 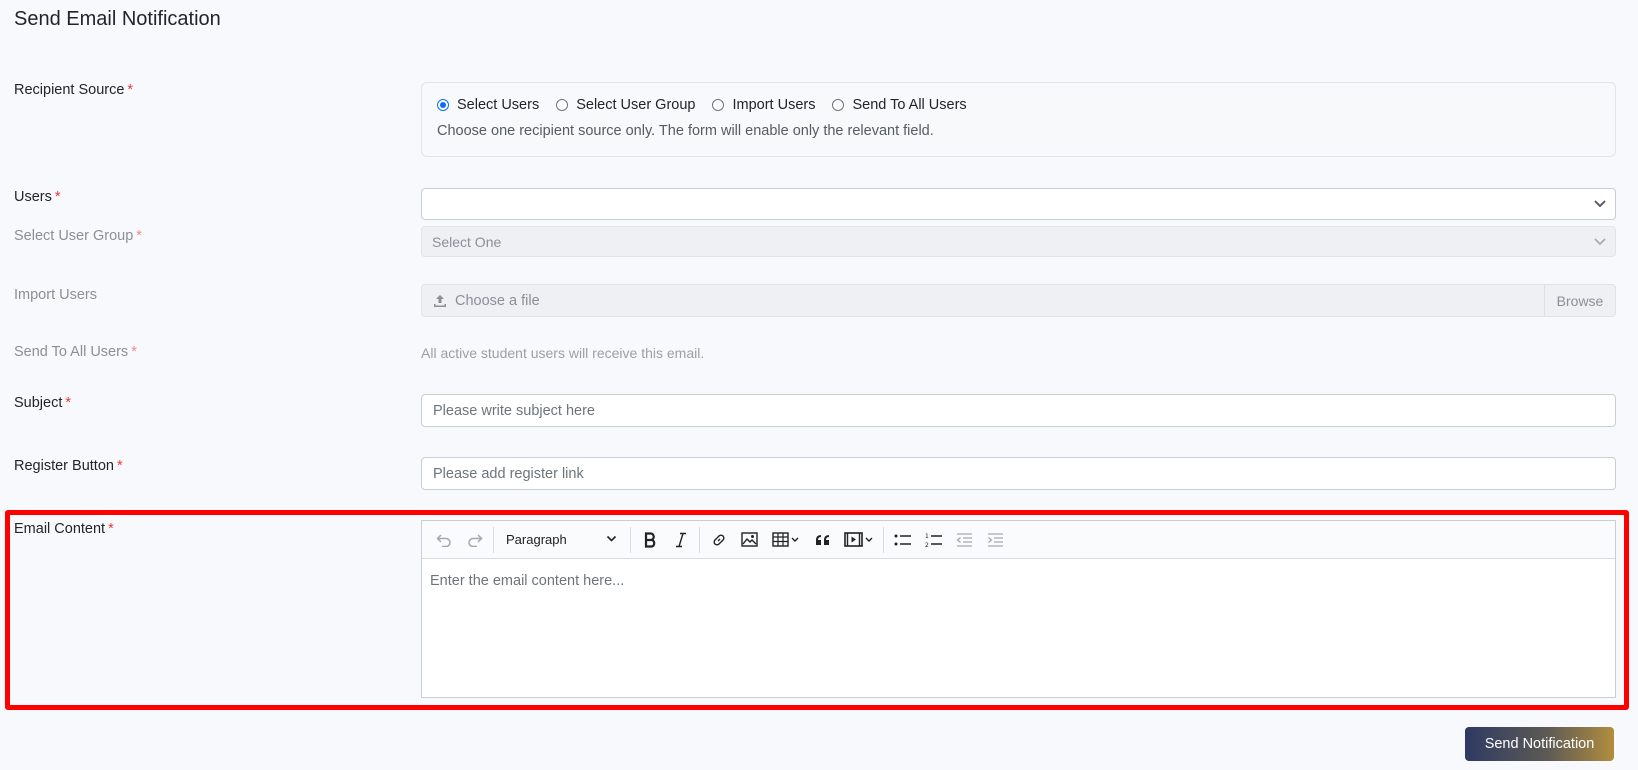 What do you see at coordinates (927, 536) in the screenshot?
I see `svg-text: 1` at bounding box center [927, 536].